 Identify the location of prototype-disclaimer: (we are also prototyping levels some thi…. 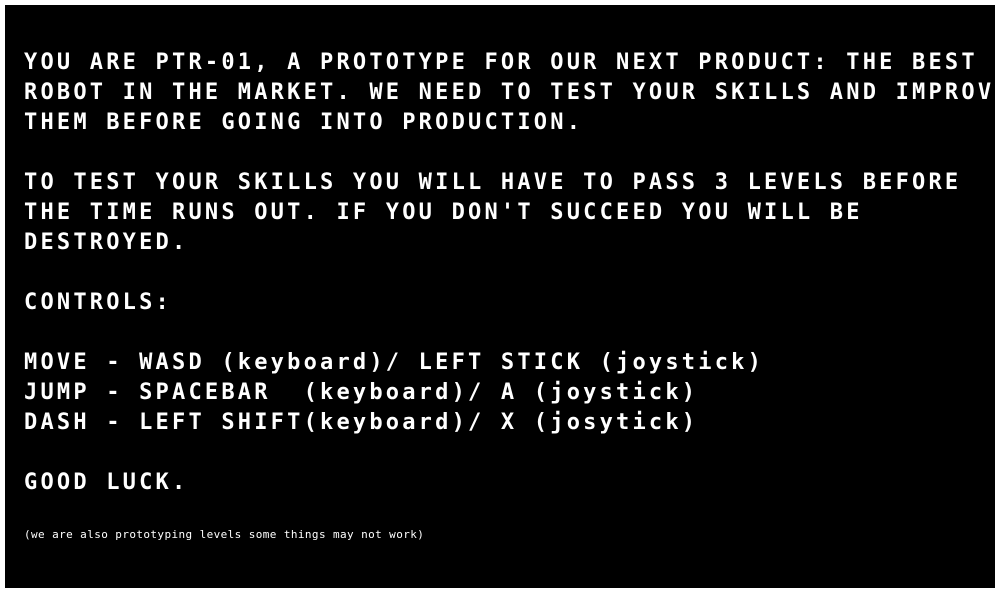
(224, 534).